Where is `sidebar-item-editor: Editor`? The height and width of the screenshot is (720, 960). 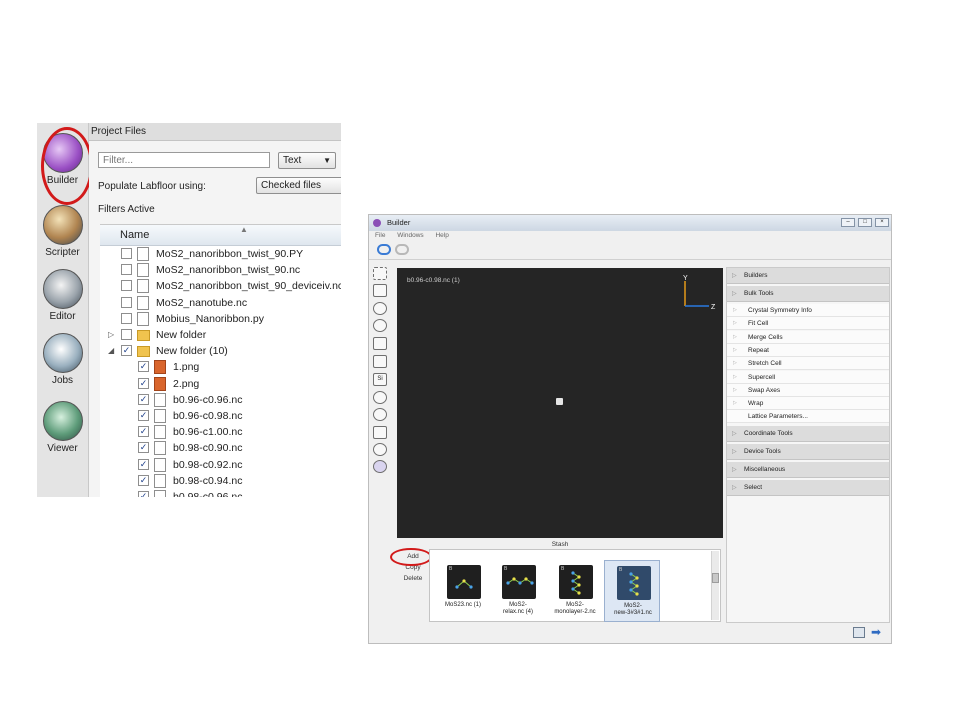 sidebar-item-editor: Editor is located at coordinates (62, 295).